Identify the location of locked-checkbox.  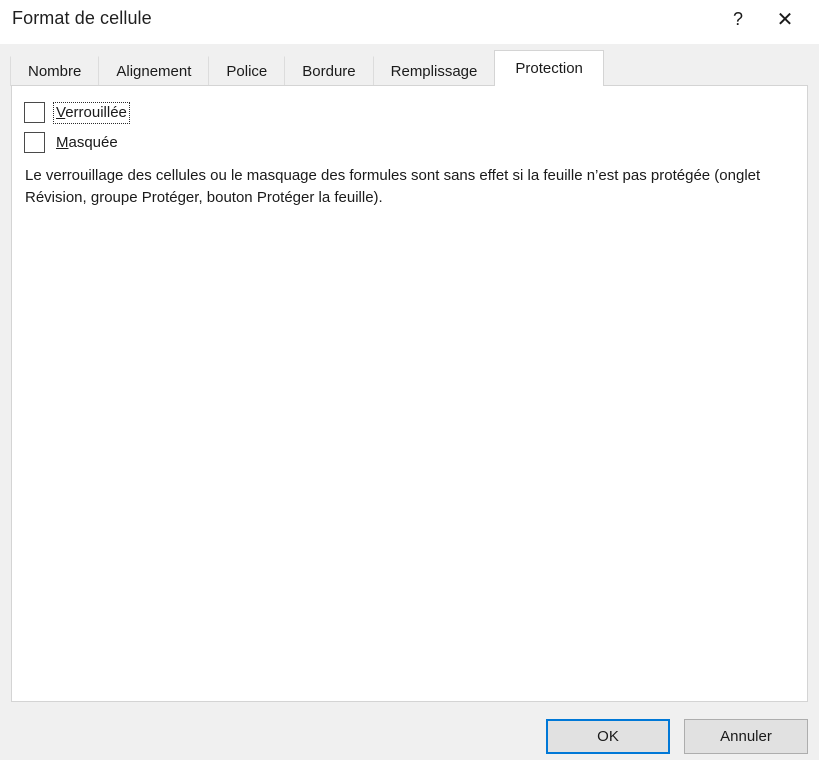
(34, 112).